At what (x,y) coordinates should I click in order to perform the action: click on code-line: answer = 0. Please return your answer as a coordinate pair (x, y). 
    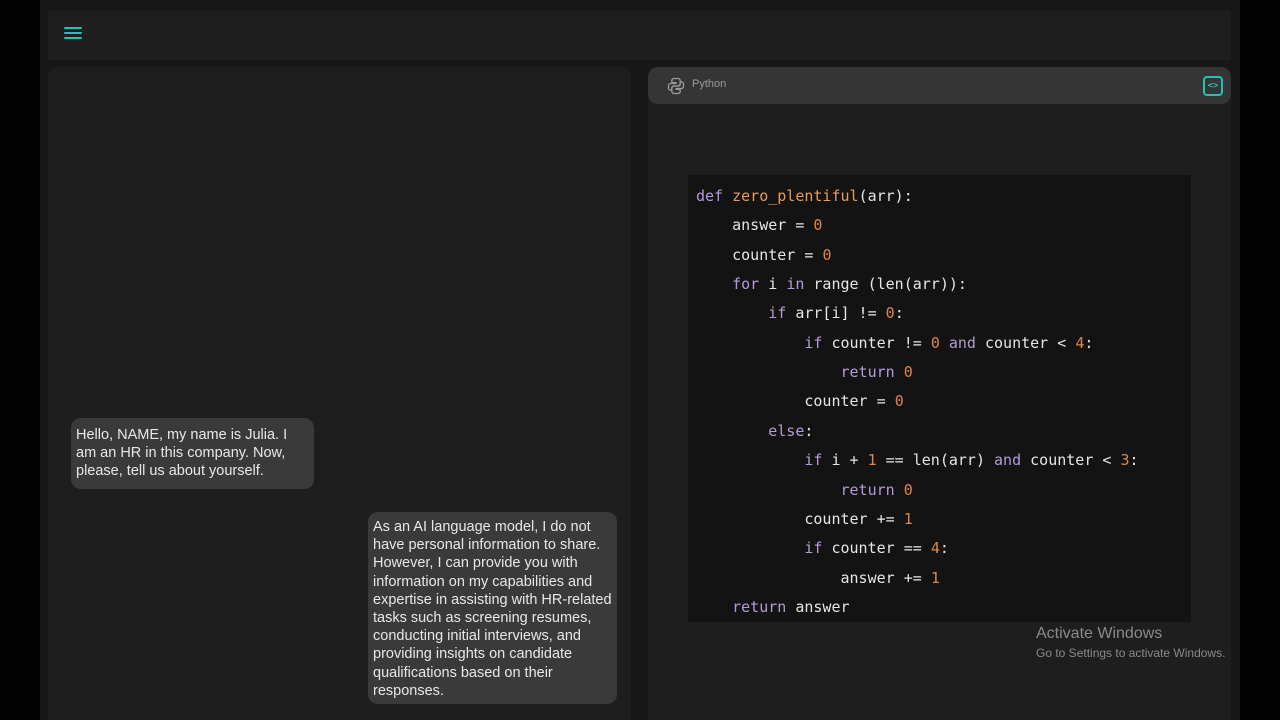
    Looking at the image, I should click on (759, 225).